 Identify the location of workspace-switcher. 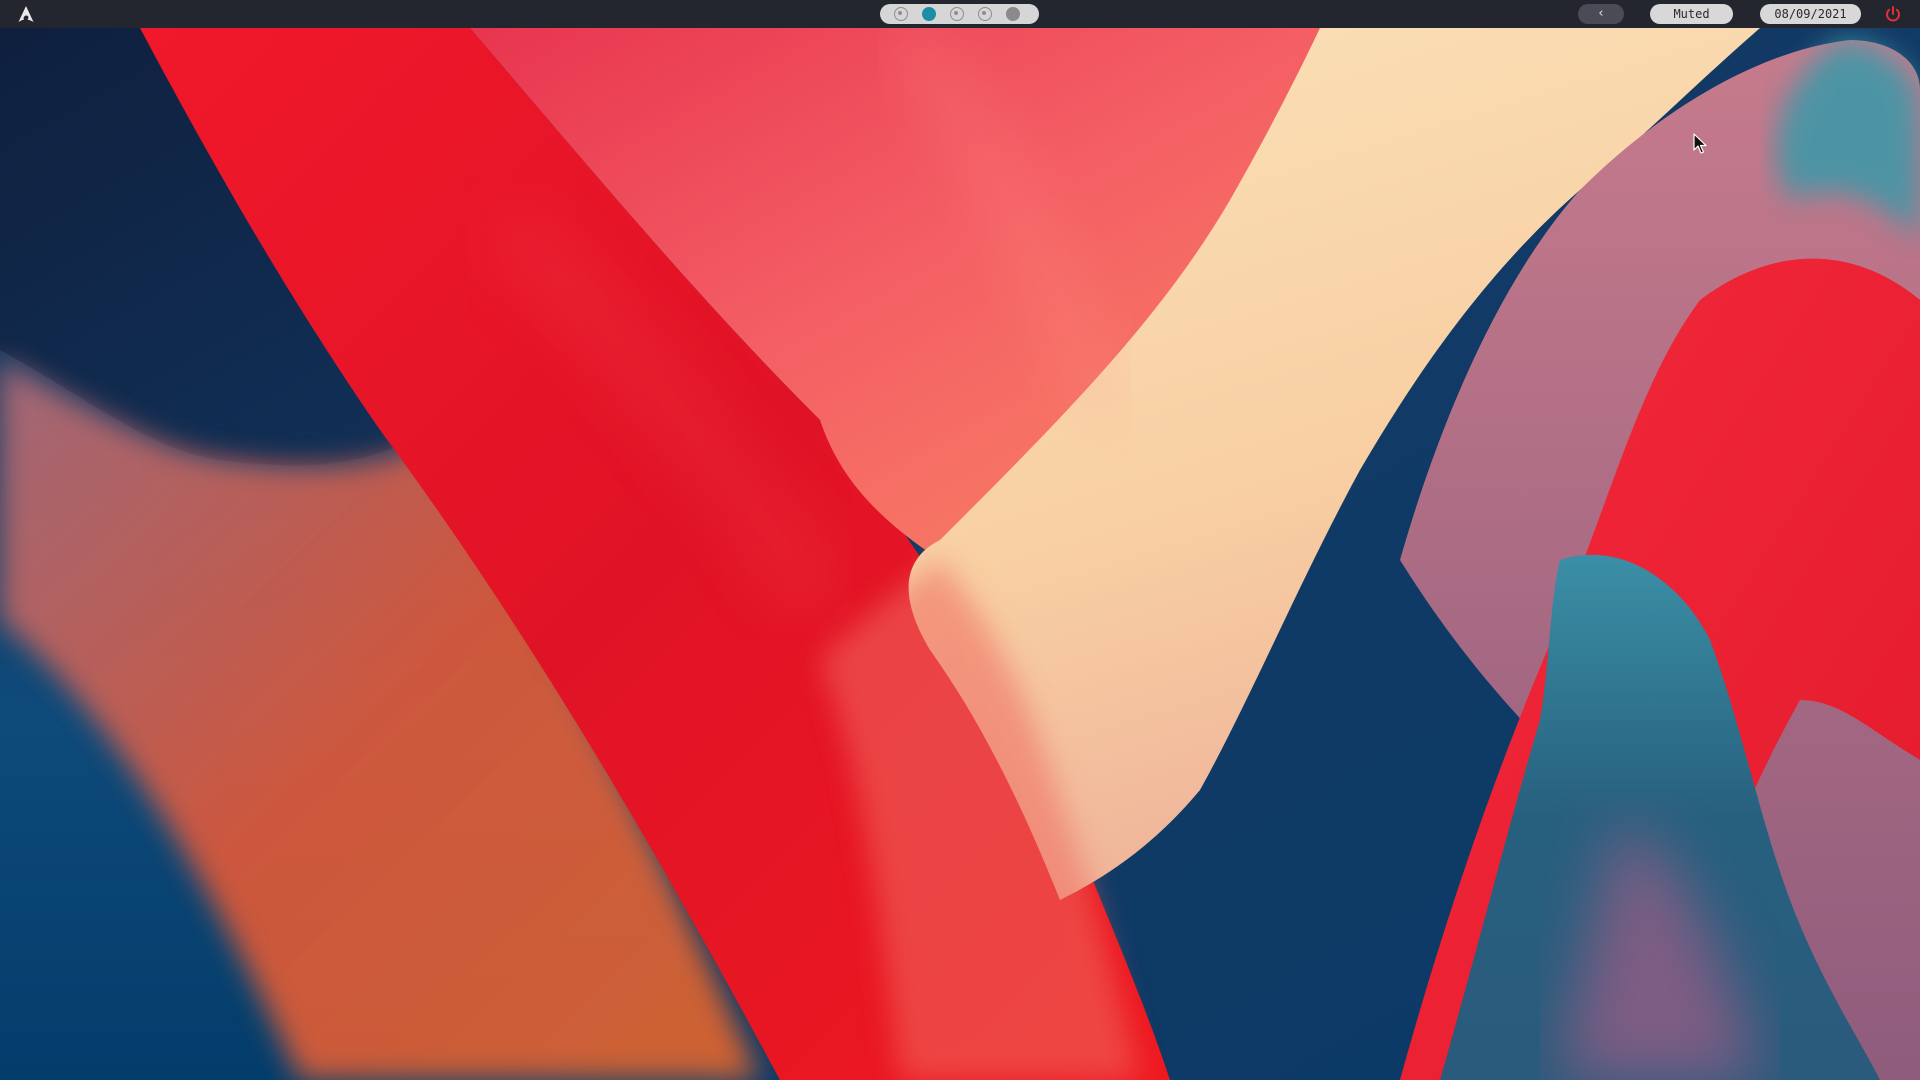
(959, 14).